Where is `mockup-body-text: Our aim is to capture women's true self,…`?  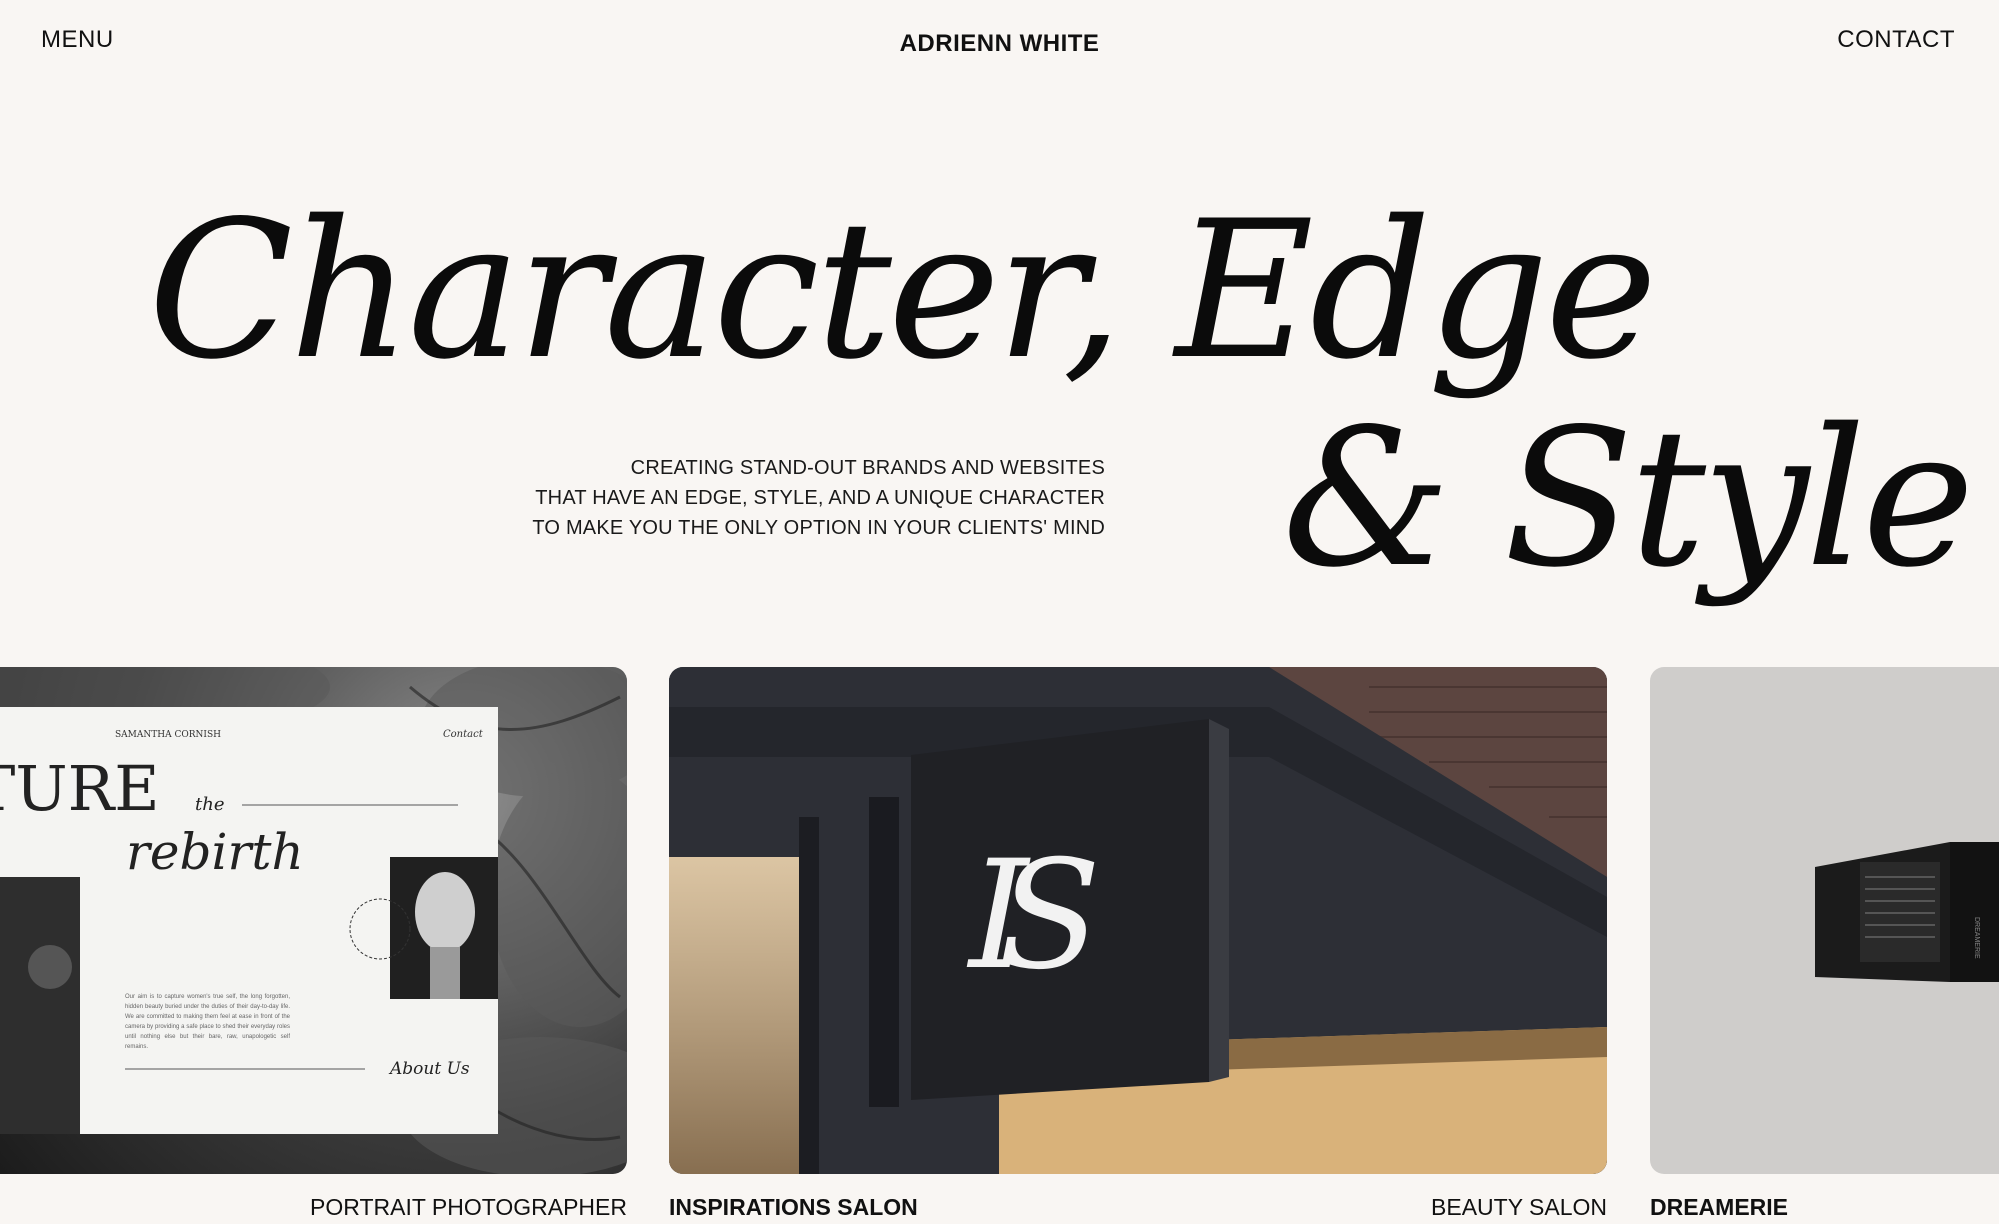
mockup-body-text: Our aim is to capture women's true self,… is located at coordinates (207, 1022).